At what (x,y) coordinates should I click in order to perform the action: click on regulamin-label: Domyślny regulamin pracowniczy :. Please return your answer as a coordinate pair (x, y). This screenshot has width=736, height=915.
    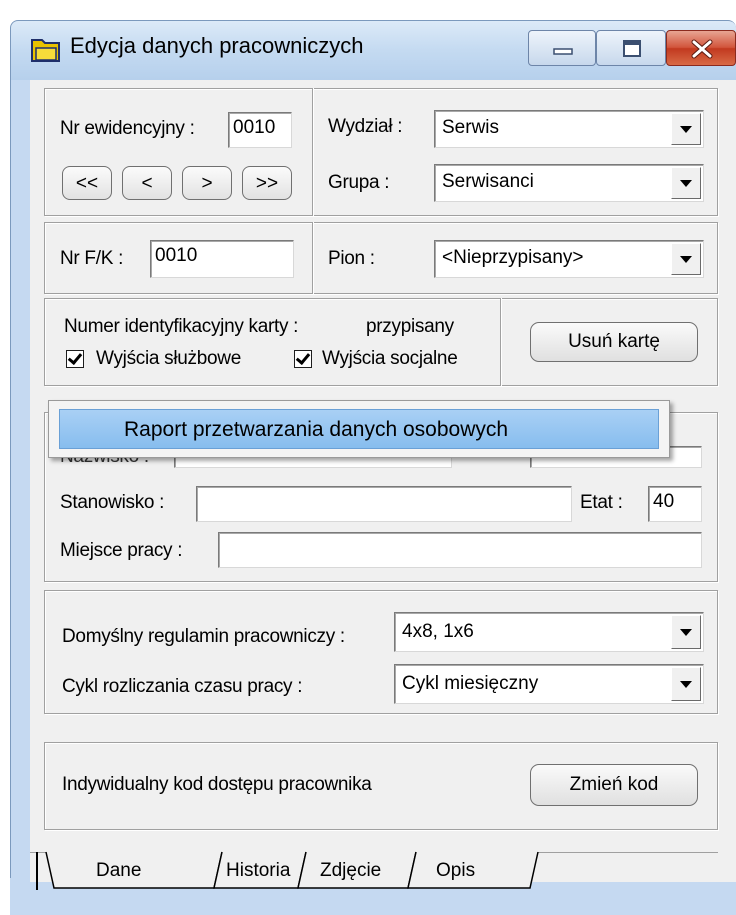
    Looking at the image, I should click on (203, 636).